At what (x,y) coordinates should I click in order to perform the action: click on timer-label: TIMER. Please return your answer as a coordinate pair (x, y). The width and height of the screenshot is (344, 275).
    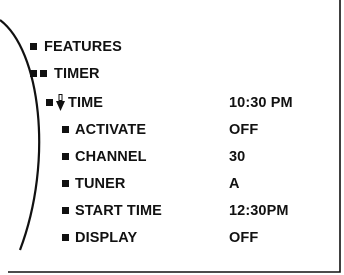
    Looking at the image, I should click on (77, 74).